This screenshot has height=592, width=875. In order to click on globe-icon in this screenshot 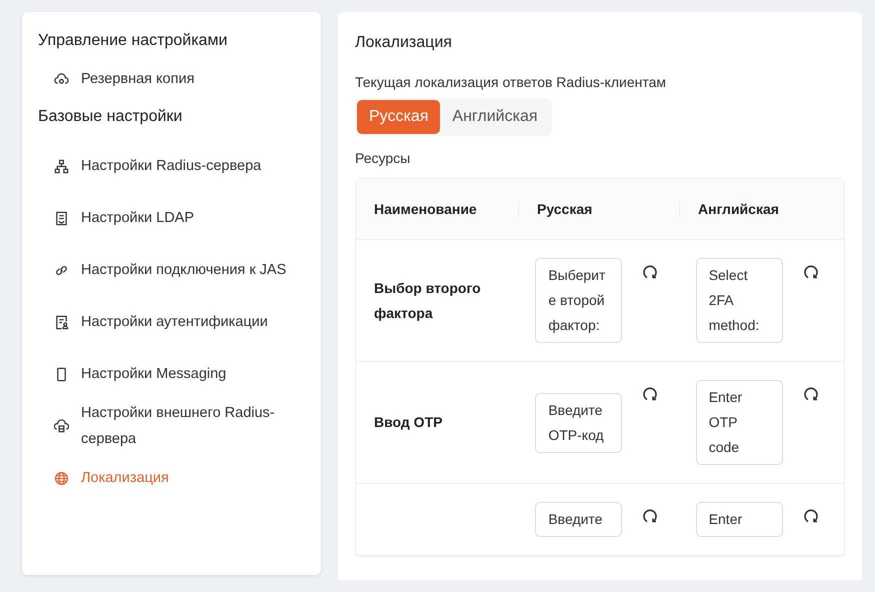, I will do `click(61, 478)`.